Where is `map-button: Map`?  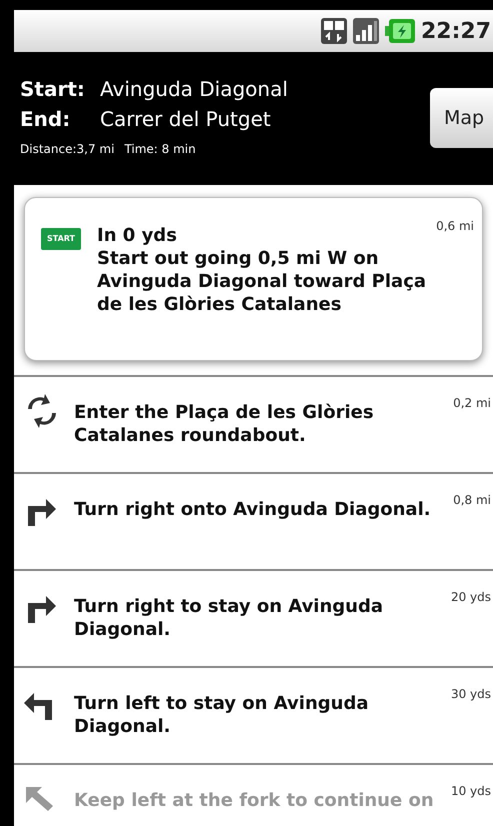 map-button: Map is located at coordinates (461, 118).